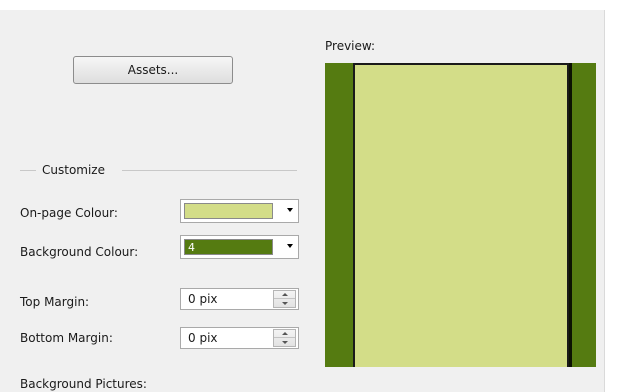 This screenshot has width=620, height=392. Describe the element at coordinates (612, 201) in the screenshot. I see `right-panel-edge` at that location.